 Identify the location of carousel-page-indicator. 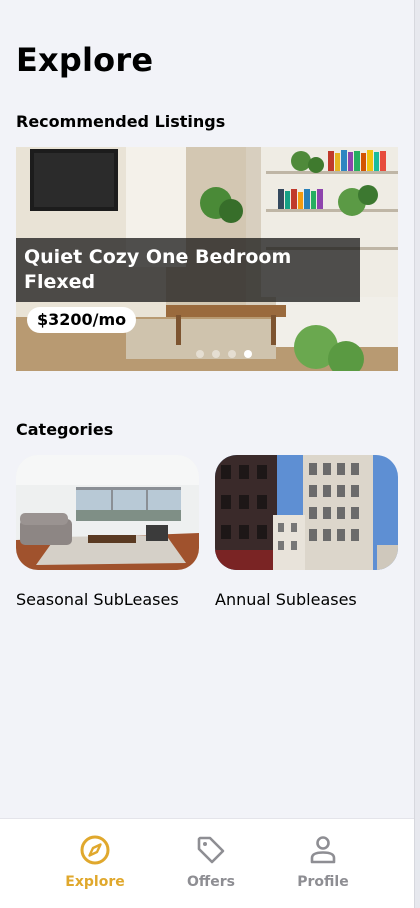
(224, 354).